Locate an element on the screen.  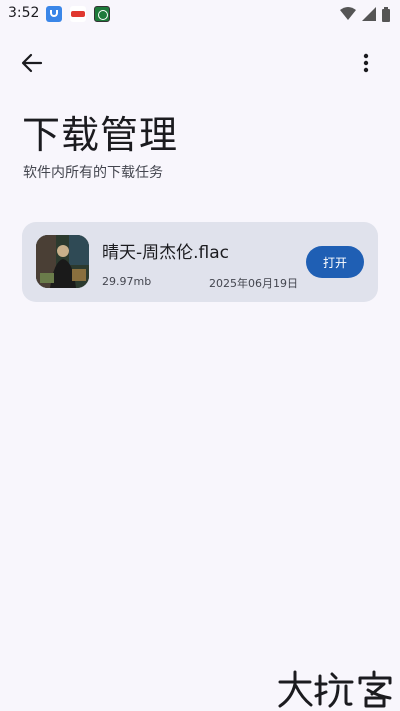
page-title: 下载管理 is located at coordinates (100, 135).